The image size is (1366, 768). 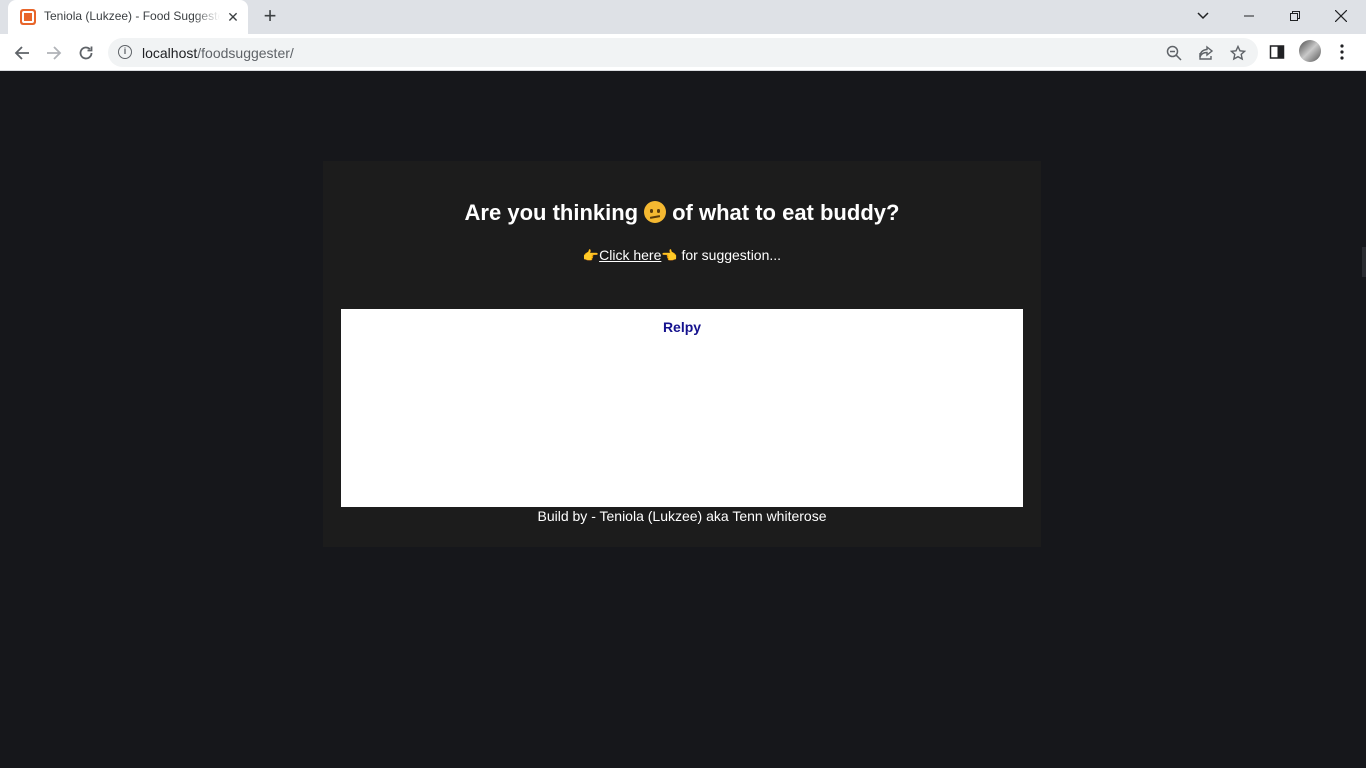 What do you see at coordinates (630, 255) in the screenshot?
I see `click-here-link: Click here` at bounding box center [630, 255].